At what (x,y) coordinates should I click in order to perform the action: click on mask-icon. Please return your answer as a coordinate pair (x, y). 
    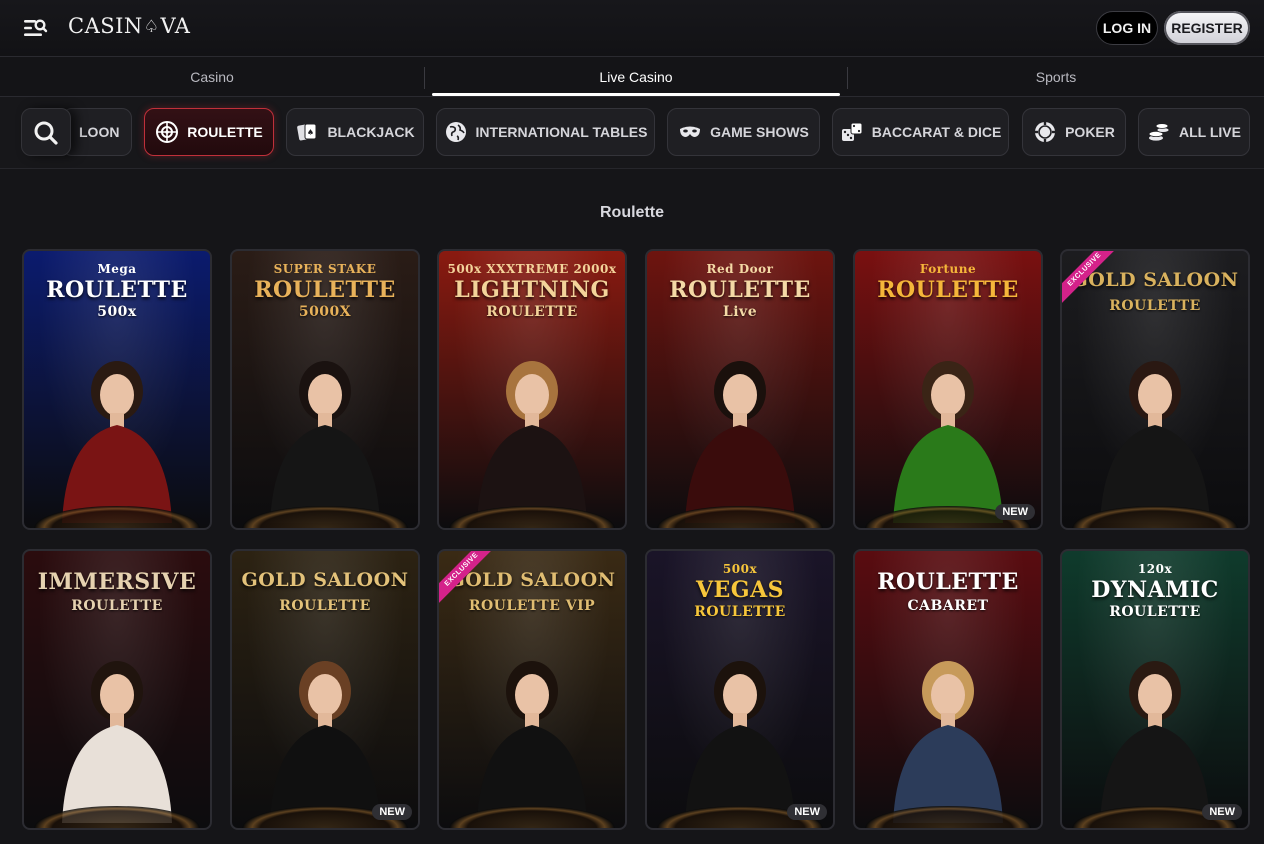
    Looking at the image, I should click on (690, 132).